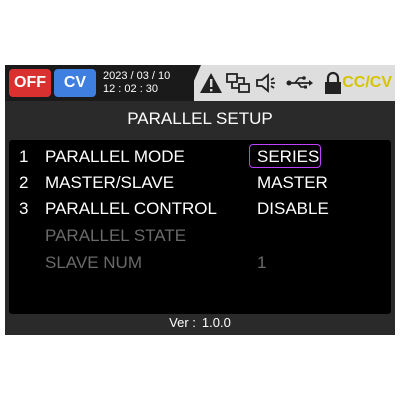  What do you see at coordinates (110, 182) in the screenshot?
I see `setting-label: MASTER/SLAVE` at bounding box center [110, 182].